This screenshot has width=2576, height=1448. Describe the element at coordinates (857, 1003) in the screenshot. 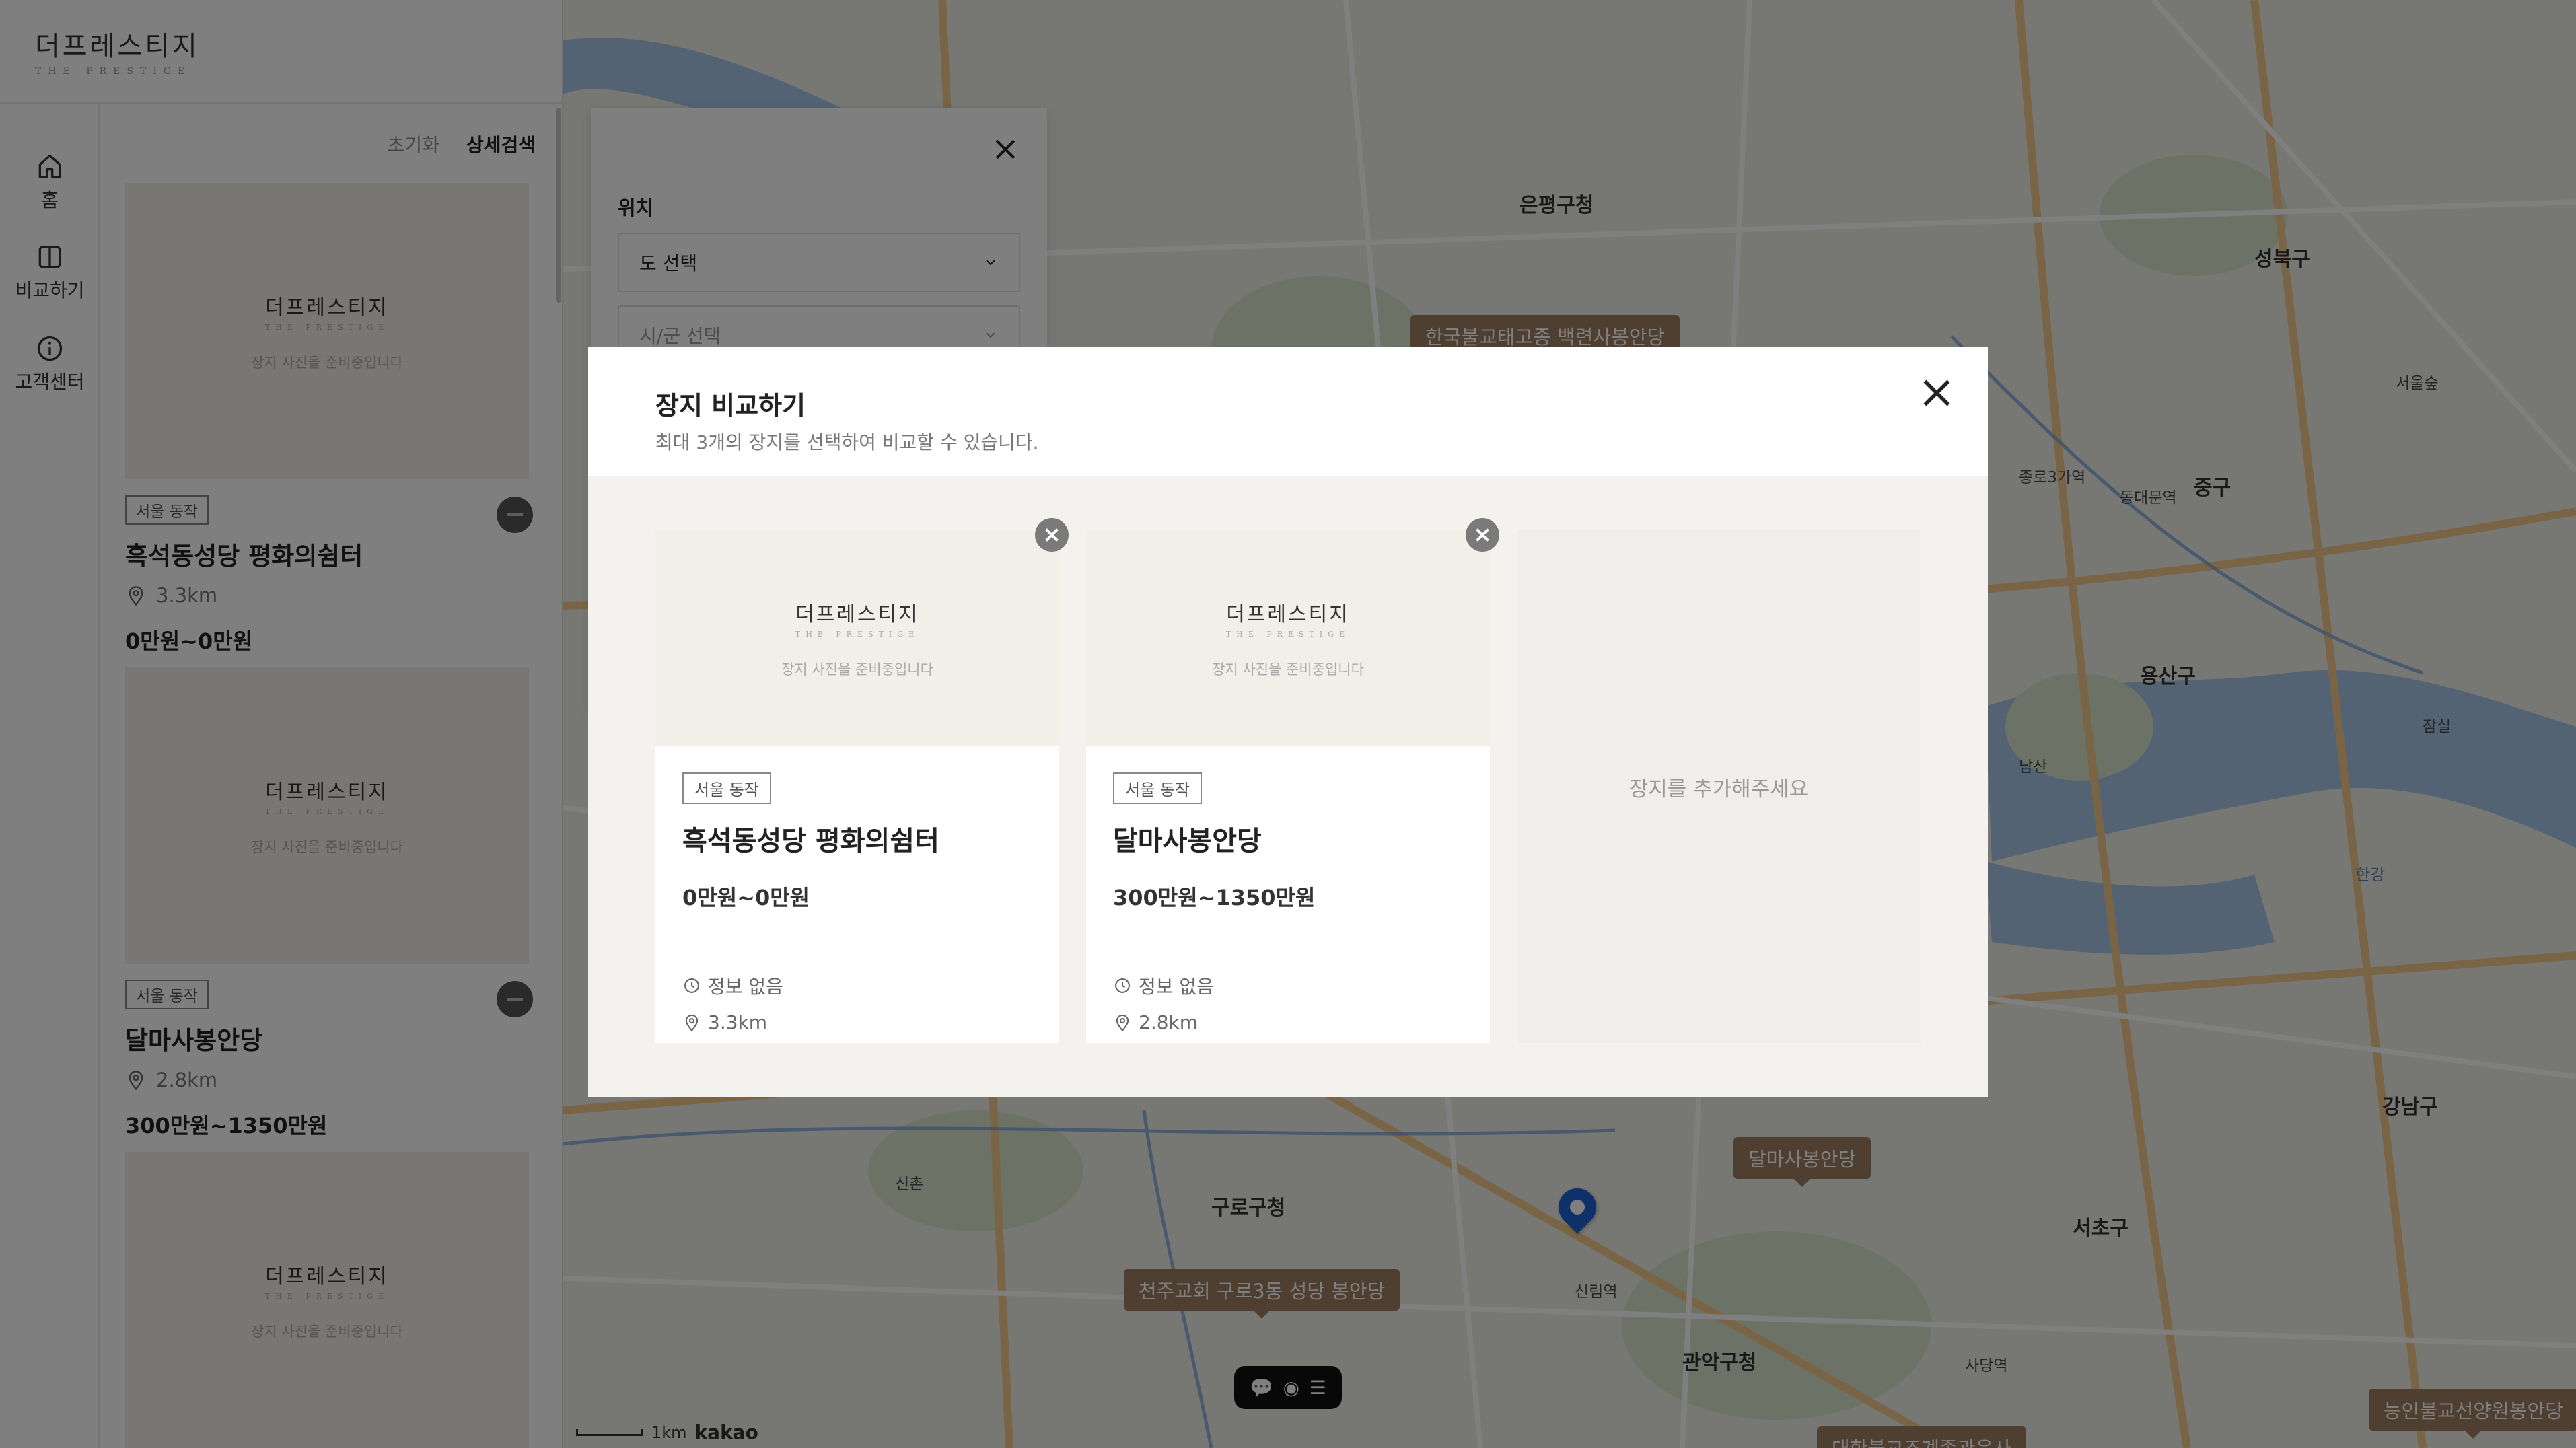

I see `meta-list: 정보 없음 3.3km` at that location.